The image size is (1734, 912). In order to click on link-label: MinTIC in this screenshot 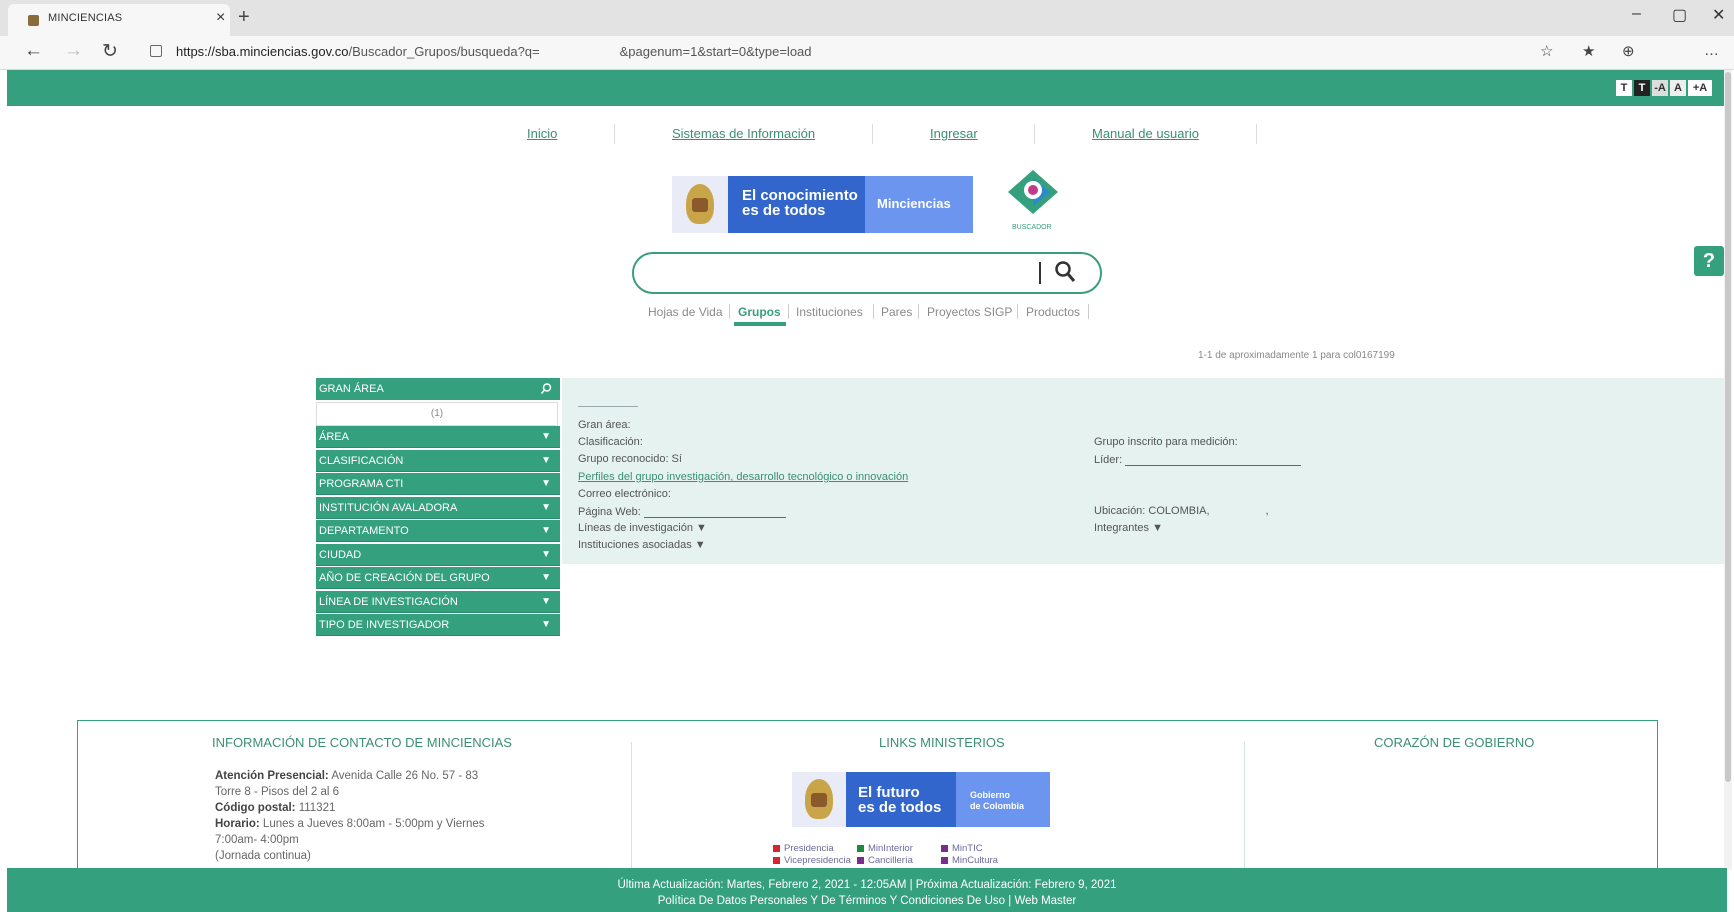, I will do `click(967, 848)`.